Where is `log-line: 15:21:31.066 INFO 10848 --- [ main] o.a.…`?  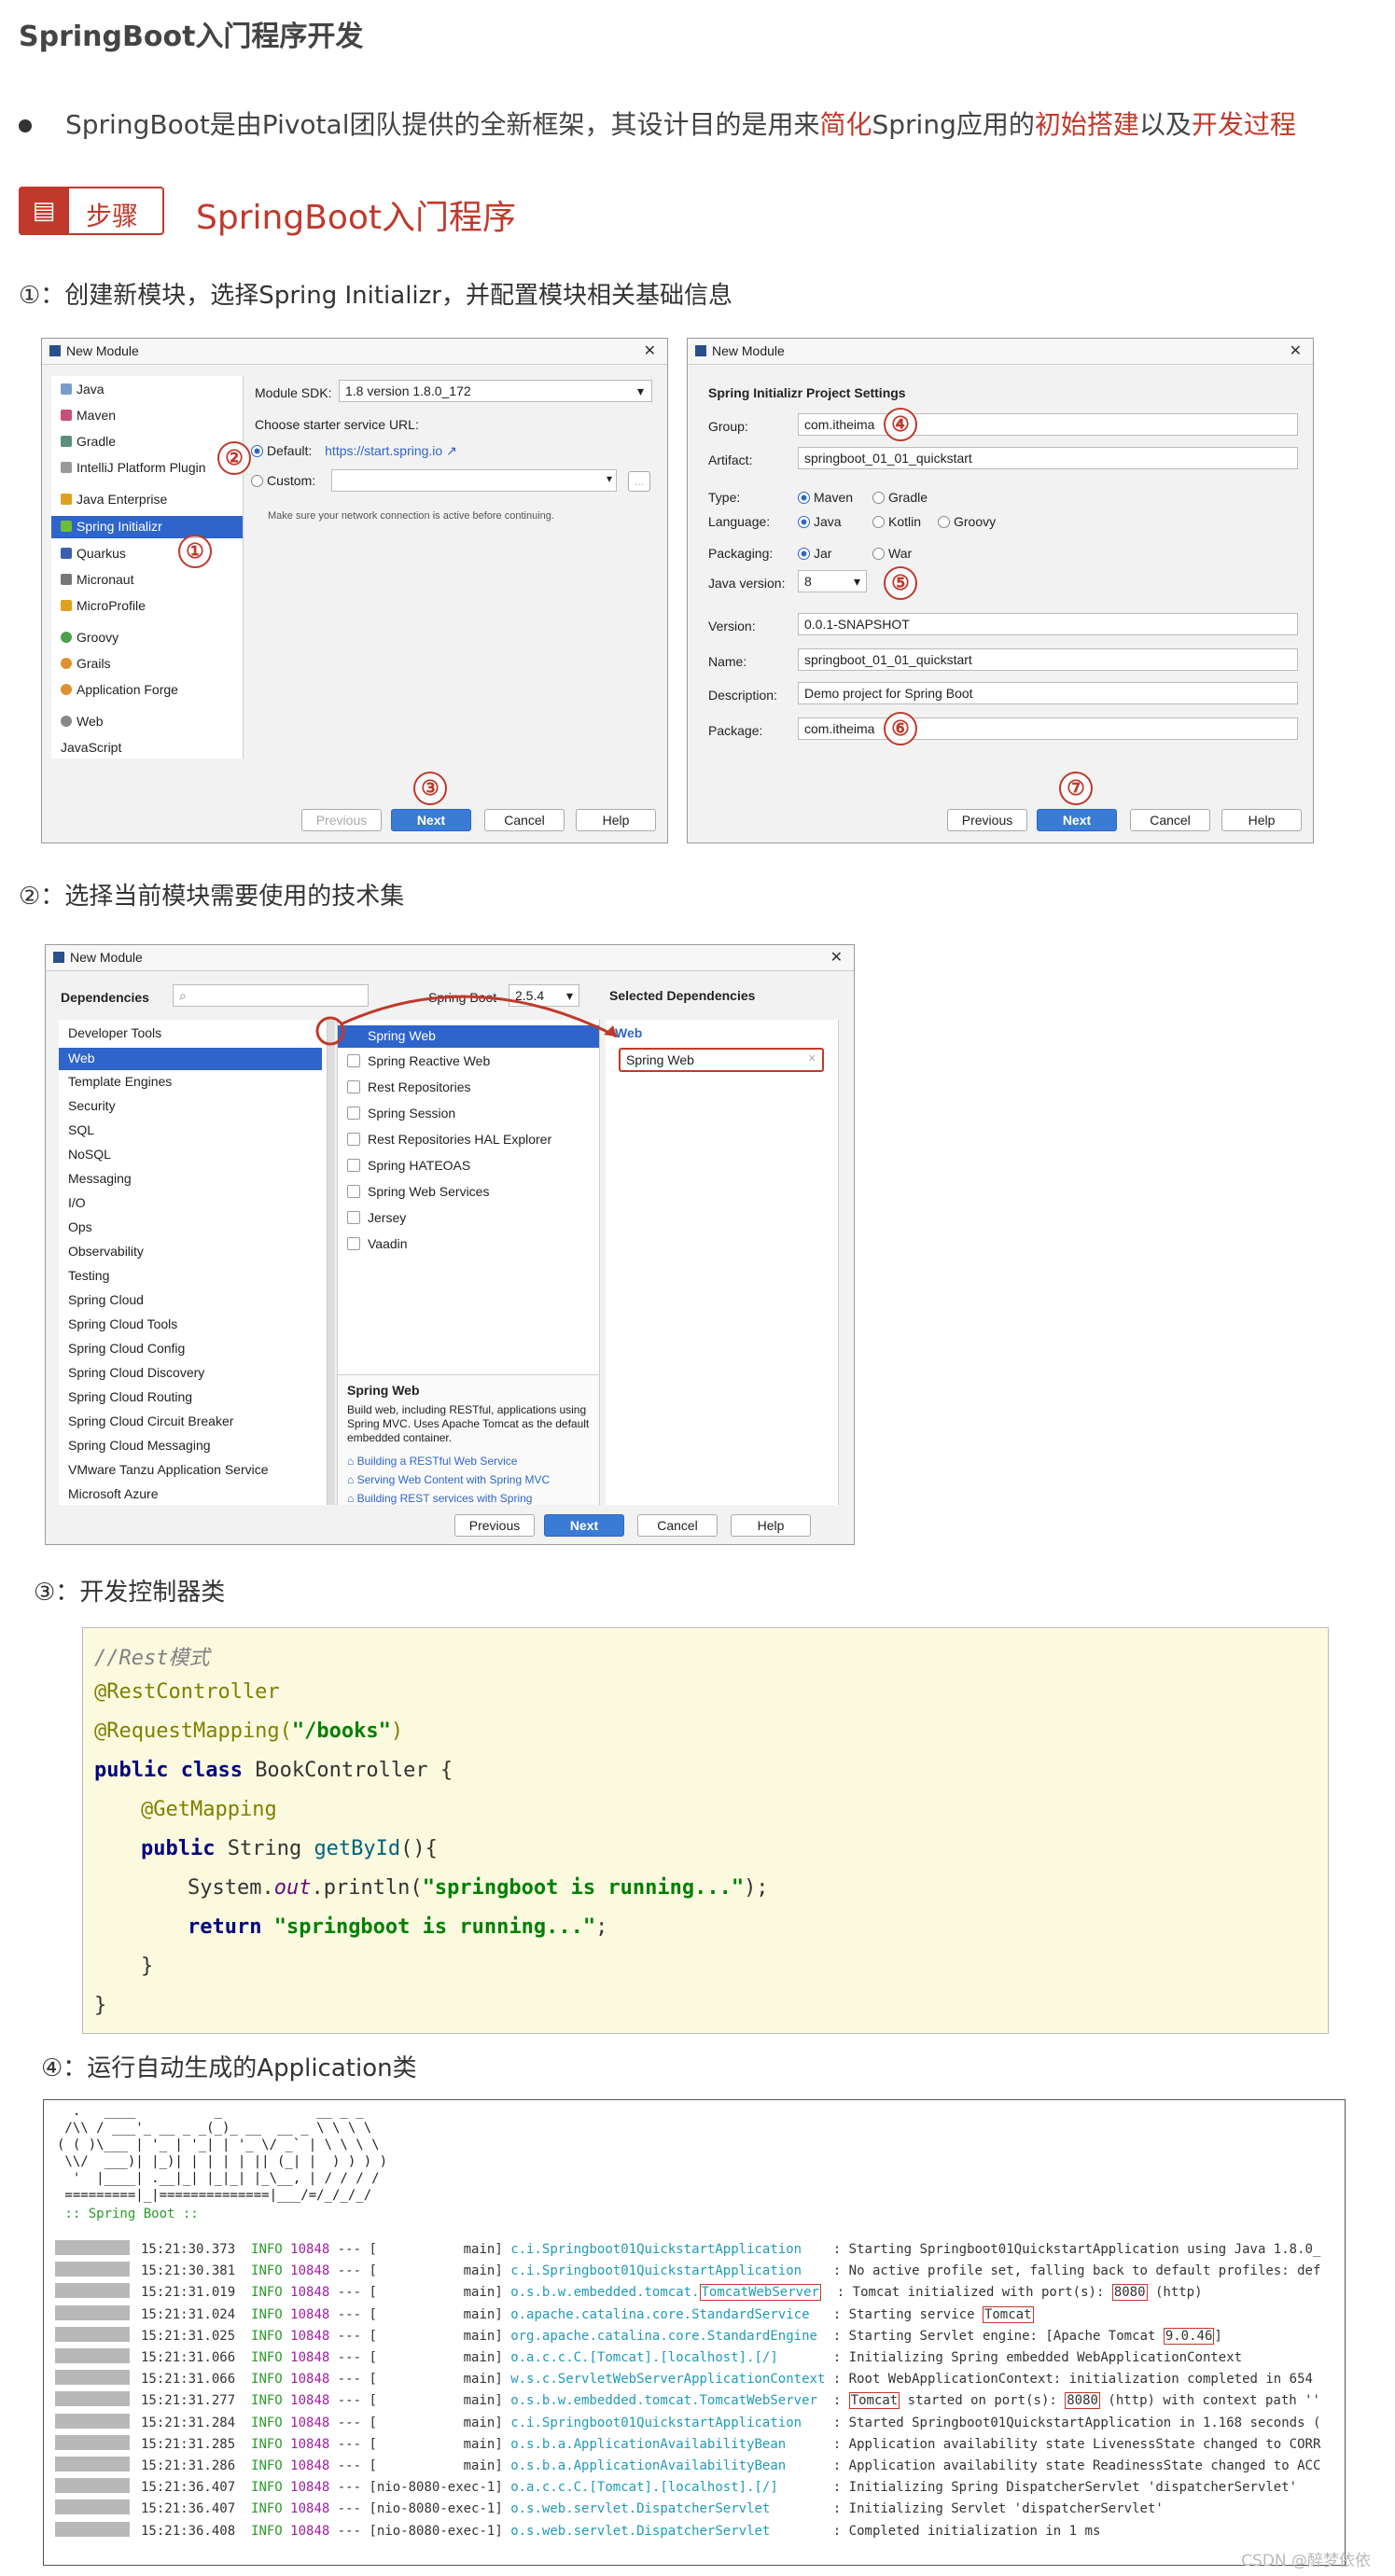
log-line: 15:21:31.066 INFO 10848 --- [ main] o.a.… is located at coordinates (648, 2356).